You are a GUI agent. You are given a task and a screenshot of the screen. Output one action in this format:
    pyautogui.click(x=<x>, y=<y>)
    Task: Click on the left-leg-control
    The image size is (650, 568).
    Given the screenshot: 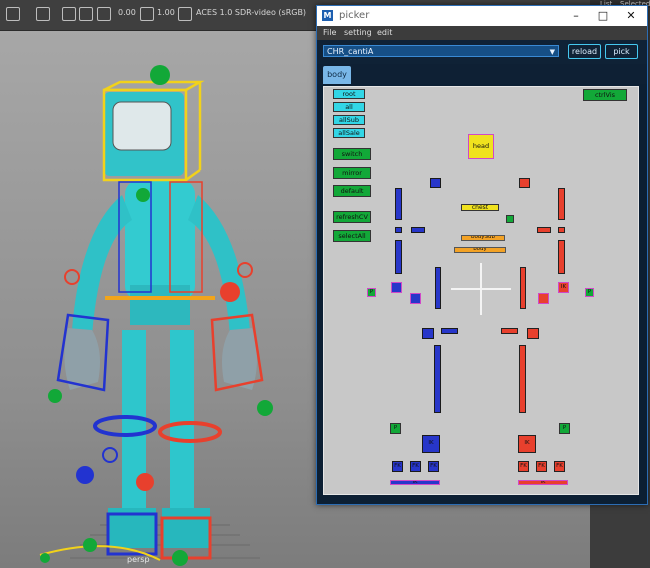 What is the action you would take?
    pyautogui.click(x=437, y=379)
    